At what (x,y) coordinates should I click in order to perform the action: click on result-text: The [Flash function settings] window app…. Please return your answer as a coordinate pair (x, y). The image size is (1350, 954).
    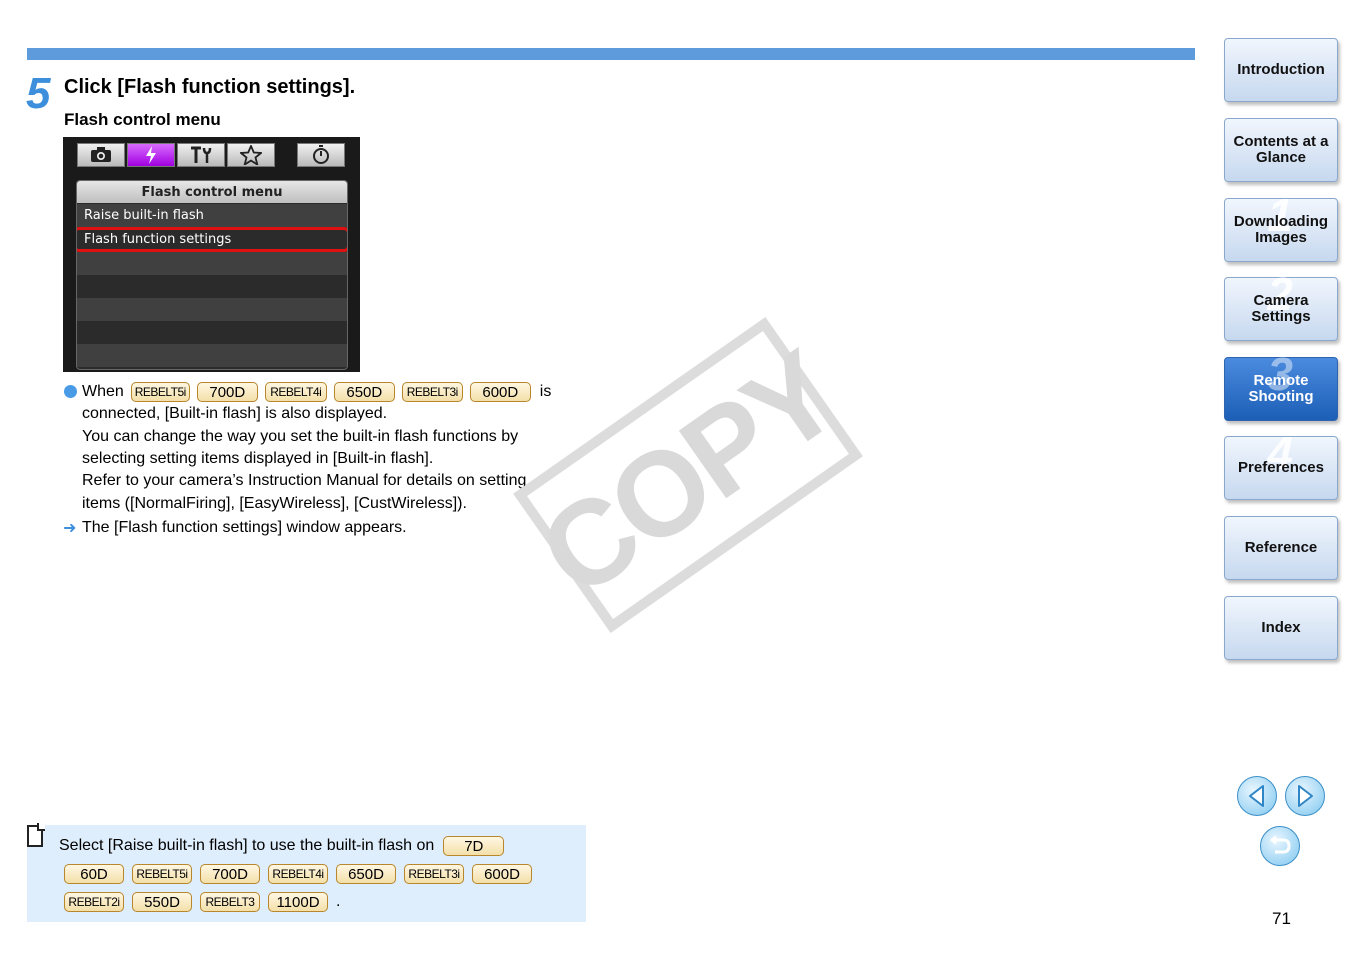
    Looking at the image, I should click on (244, 527).